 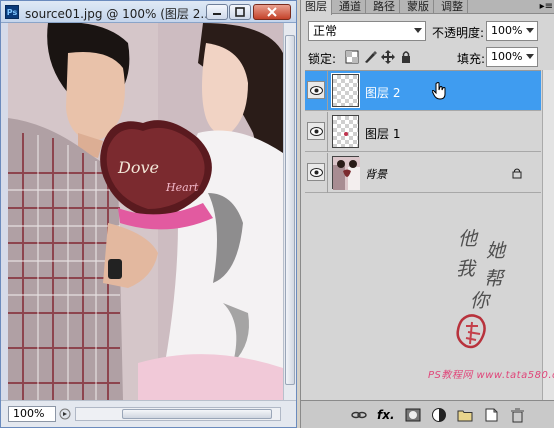 I want to click on heart-product-text: Heart, so click(x=182, y=187).